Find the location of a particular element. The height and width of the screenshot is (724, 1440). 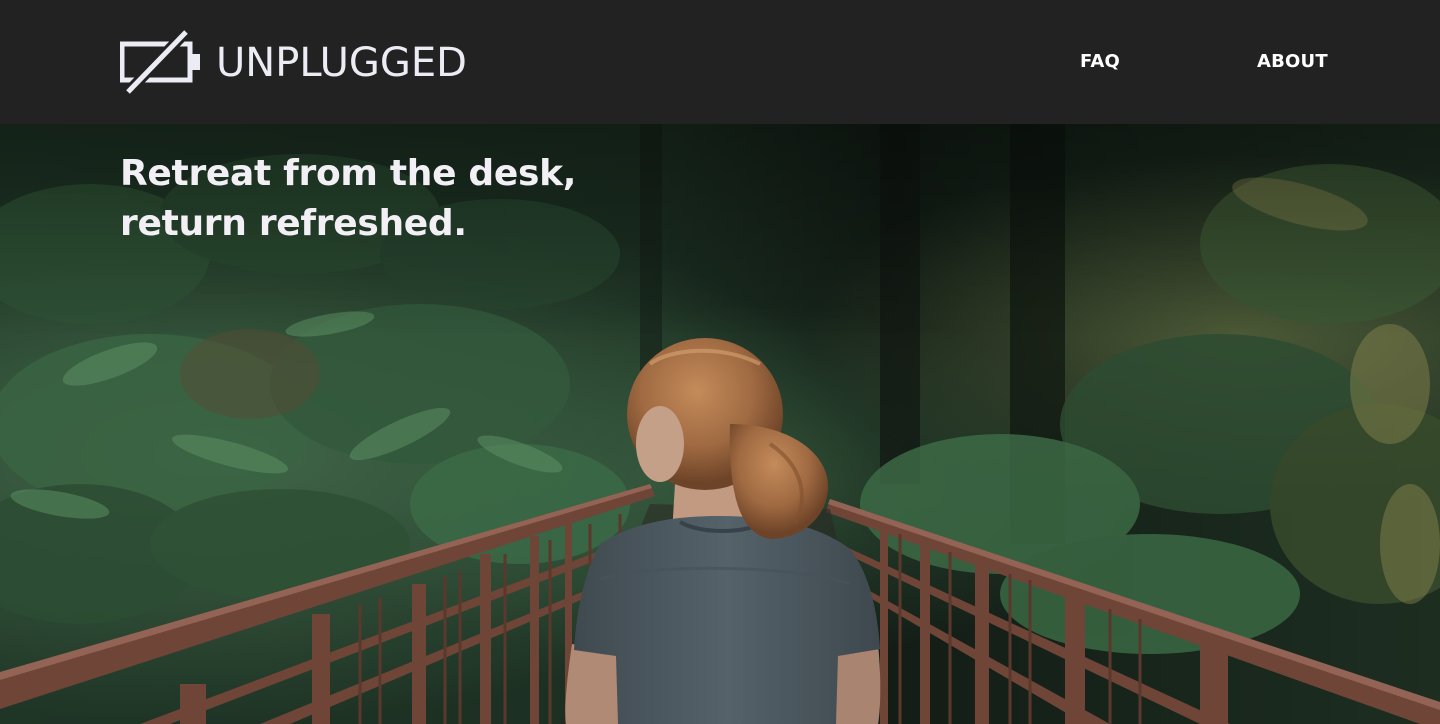

unplugged-battery-icon is located at coordinates (160, 62).